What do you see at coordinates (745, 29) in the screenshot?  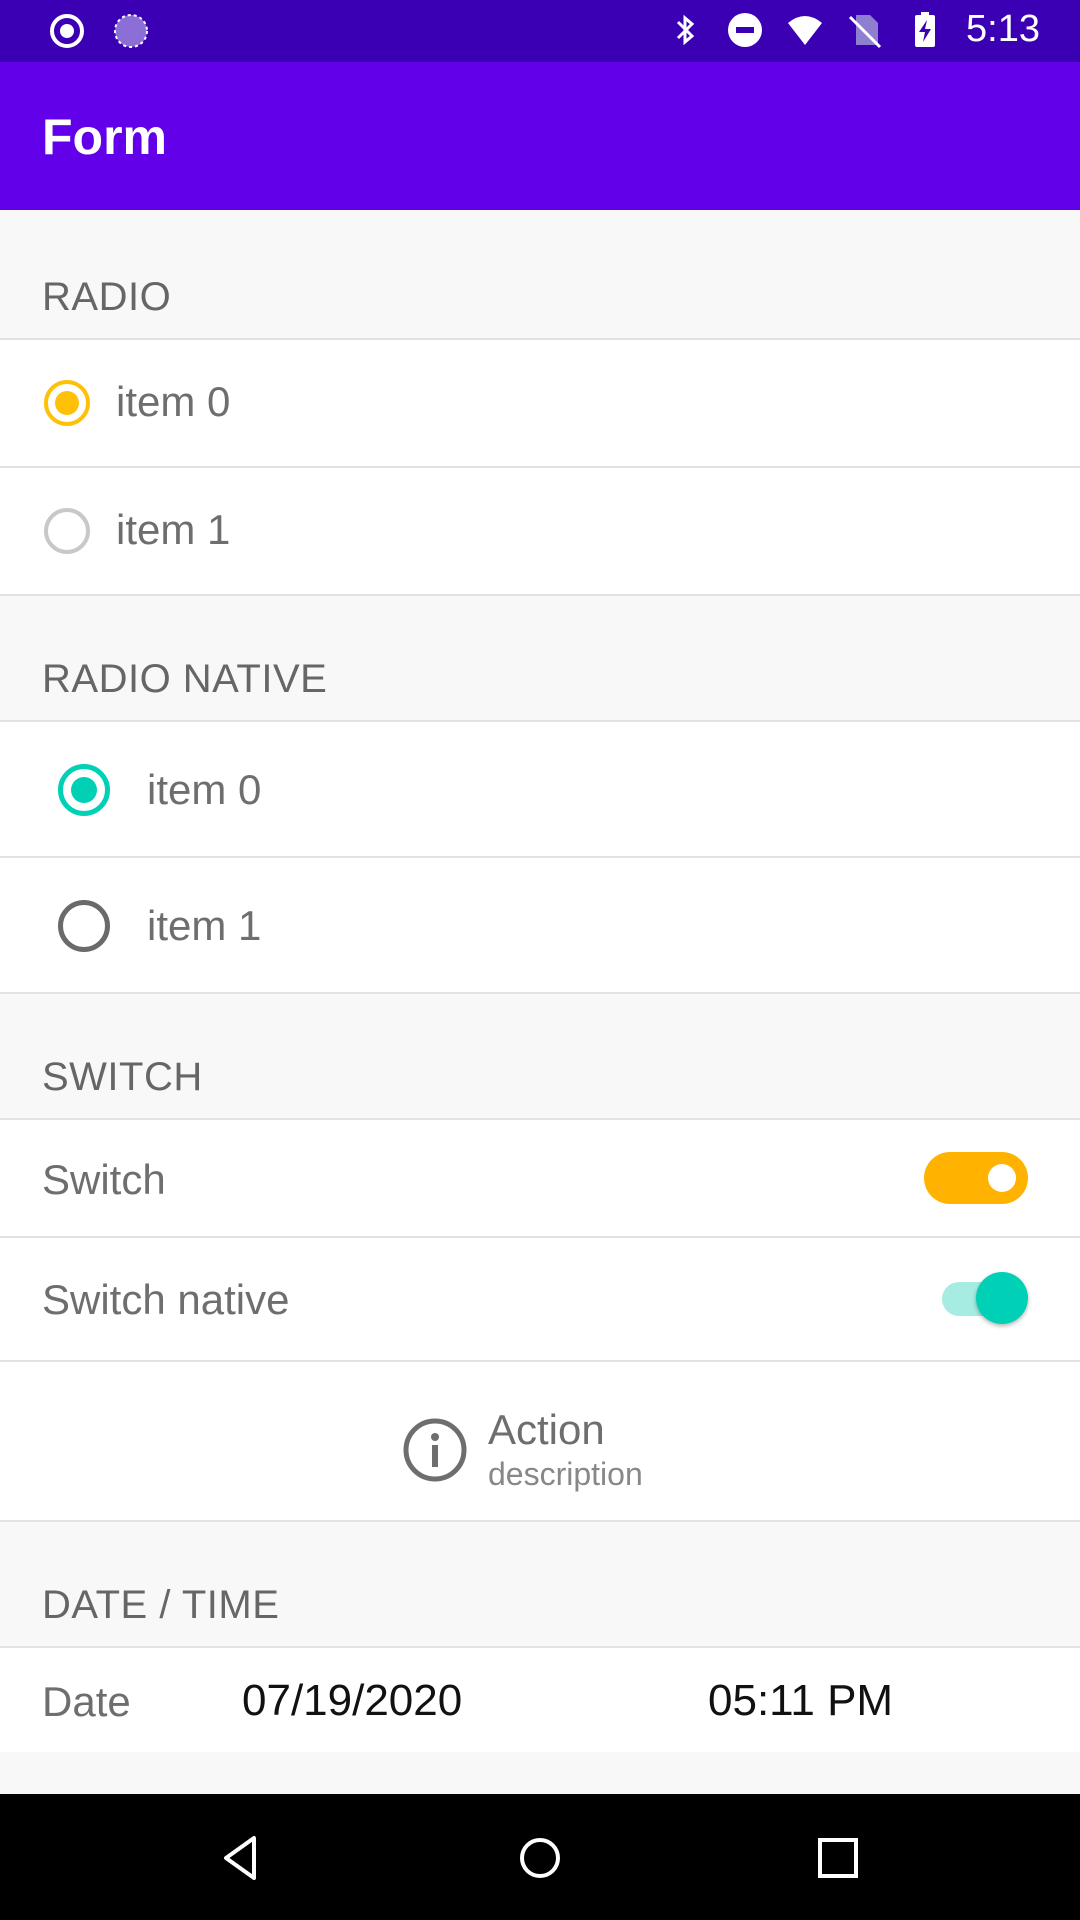 I see `do-not-disturb-icon` at bounding box center [745, 29].